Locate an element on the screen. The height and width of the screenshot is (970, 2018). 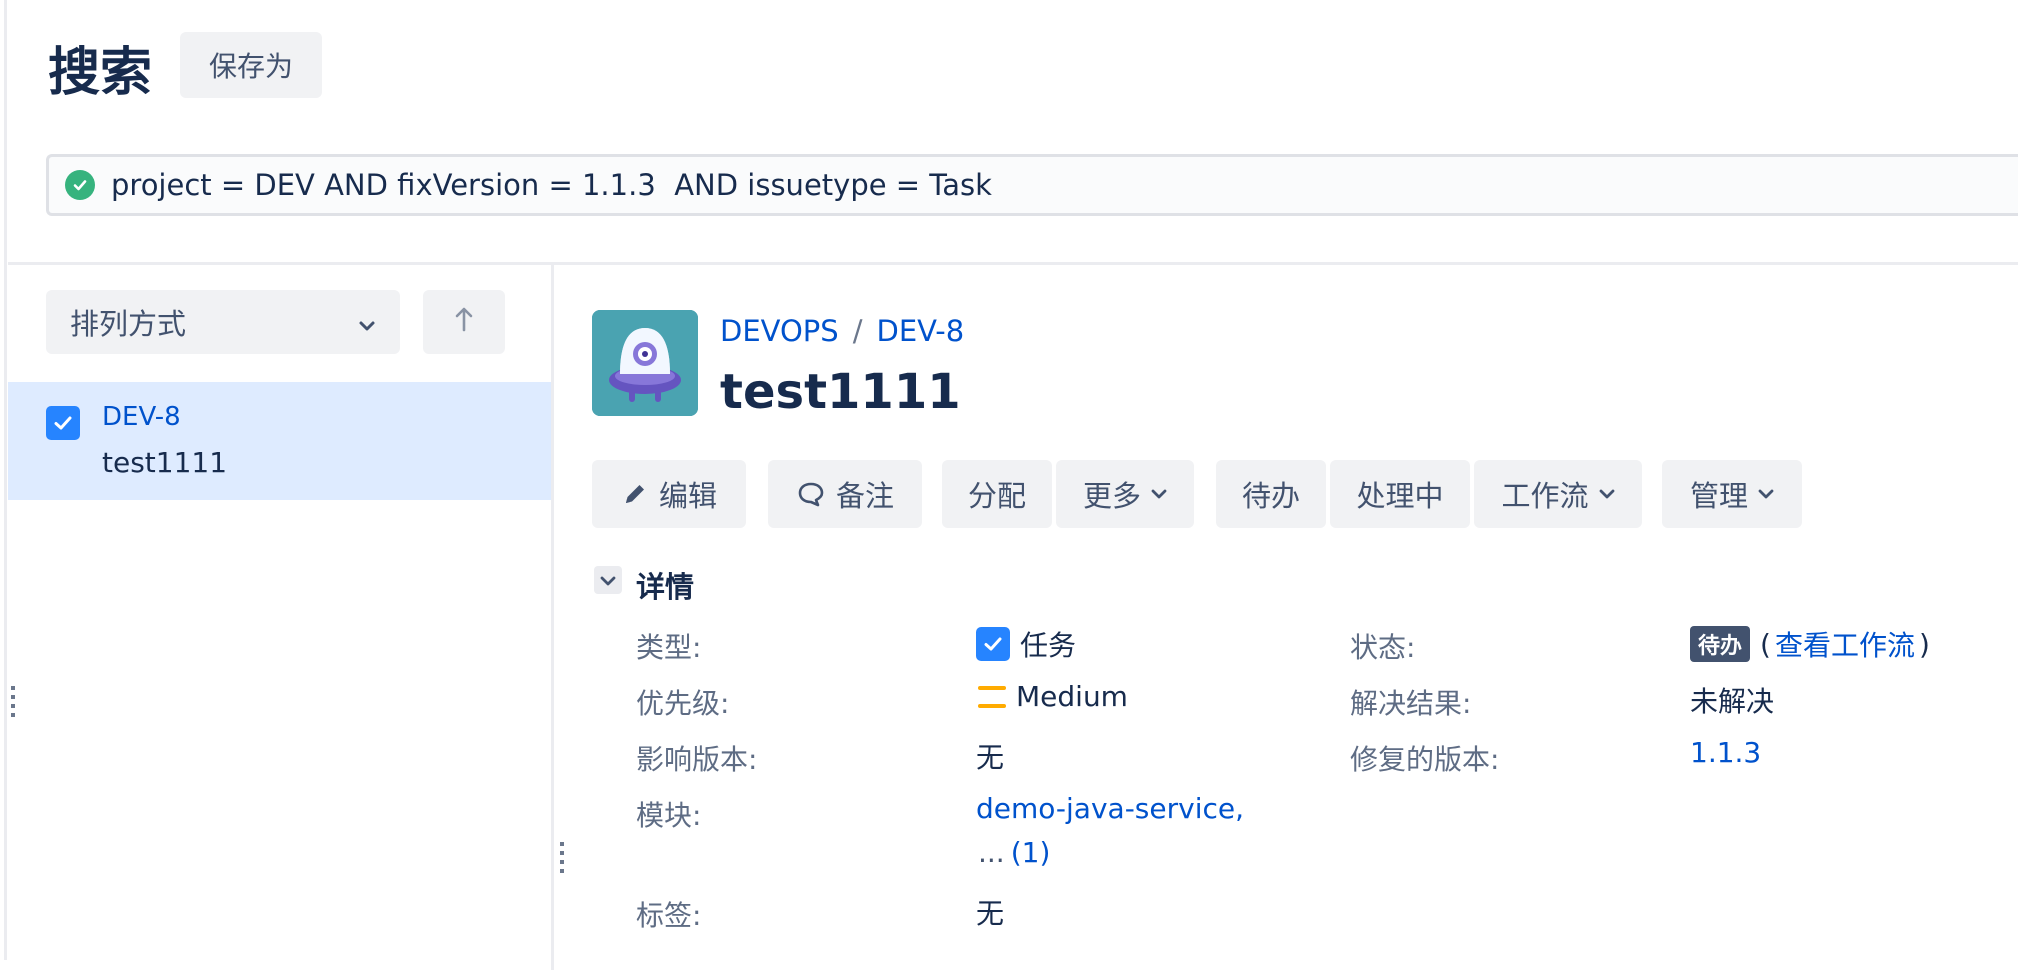
workflow-button: 工作流 is located at coordinates (1558, 494).